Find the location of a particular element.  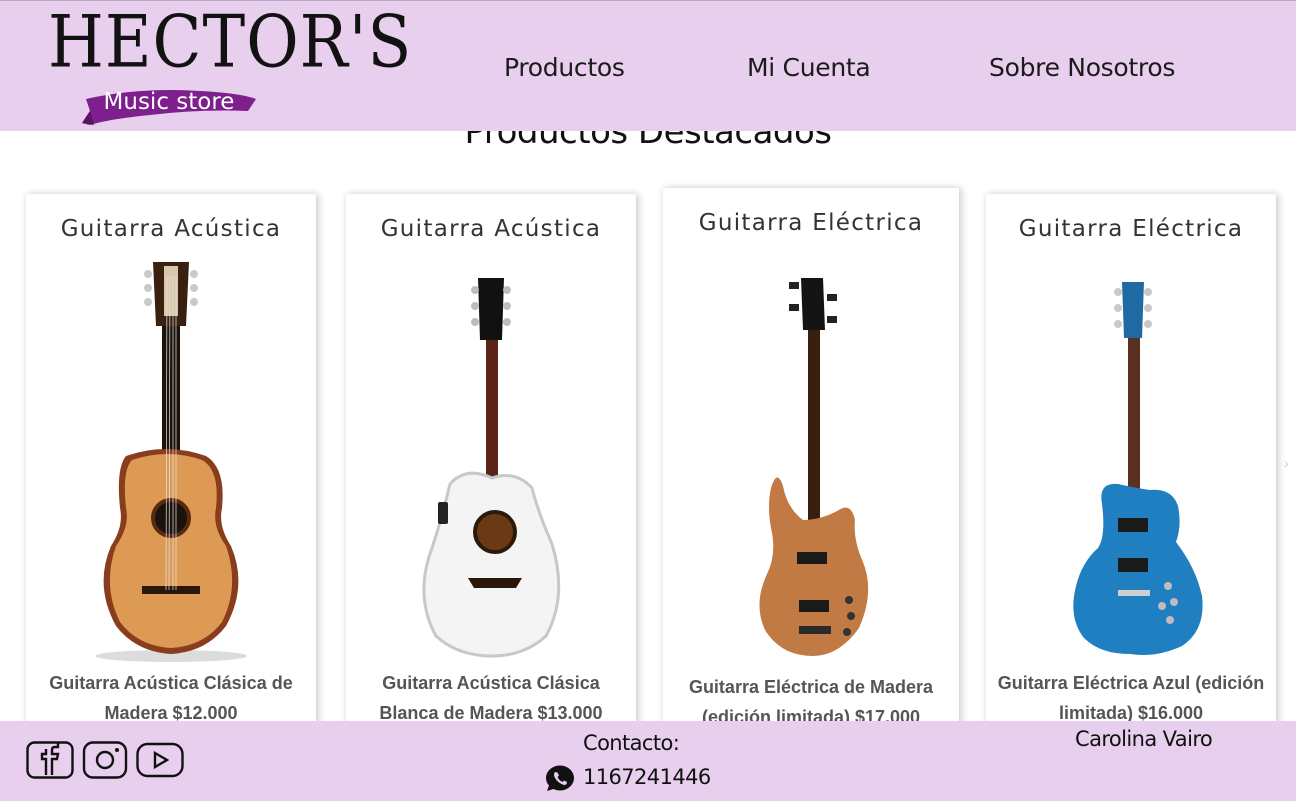

natural-wood-electric-bass-image is located at coordinates (811, 462).